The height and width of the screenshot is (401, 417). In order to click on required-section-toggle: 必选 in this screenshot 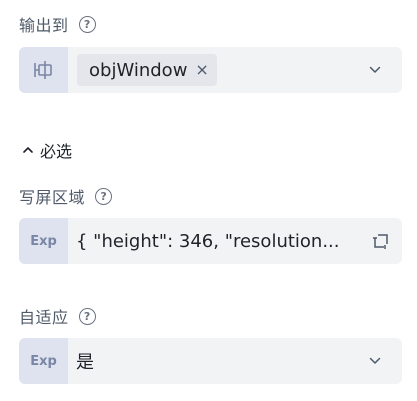, I will do `click(47, 150)`.